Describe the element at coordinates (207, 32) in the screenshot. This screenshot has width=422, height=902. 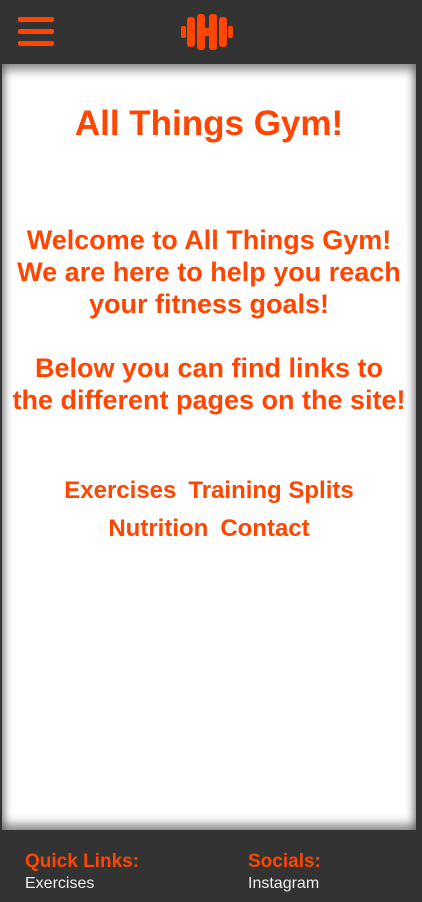
I see `dumbbell-icon` at that location.